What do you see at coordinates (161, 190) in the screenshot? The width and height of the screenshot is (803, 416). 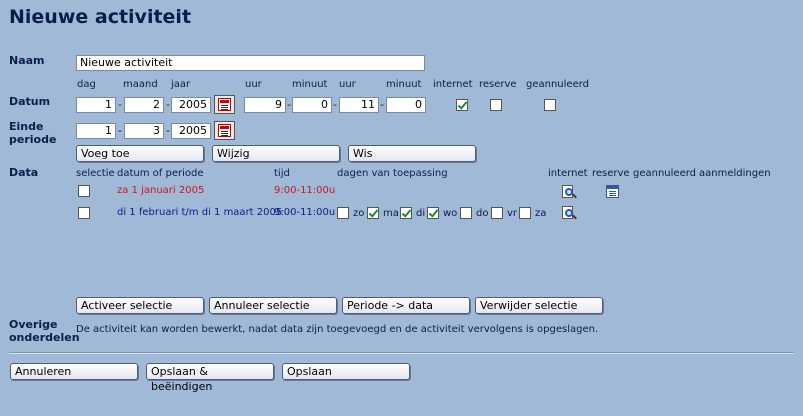 I see `row-1-datum: za 1 januari 2005` at bounding box center [161, 190].